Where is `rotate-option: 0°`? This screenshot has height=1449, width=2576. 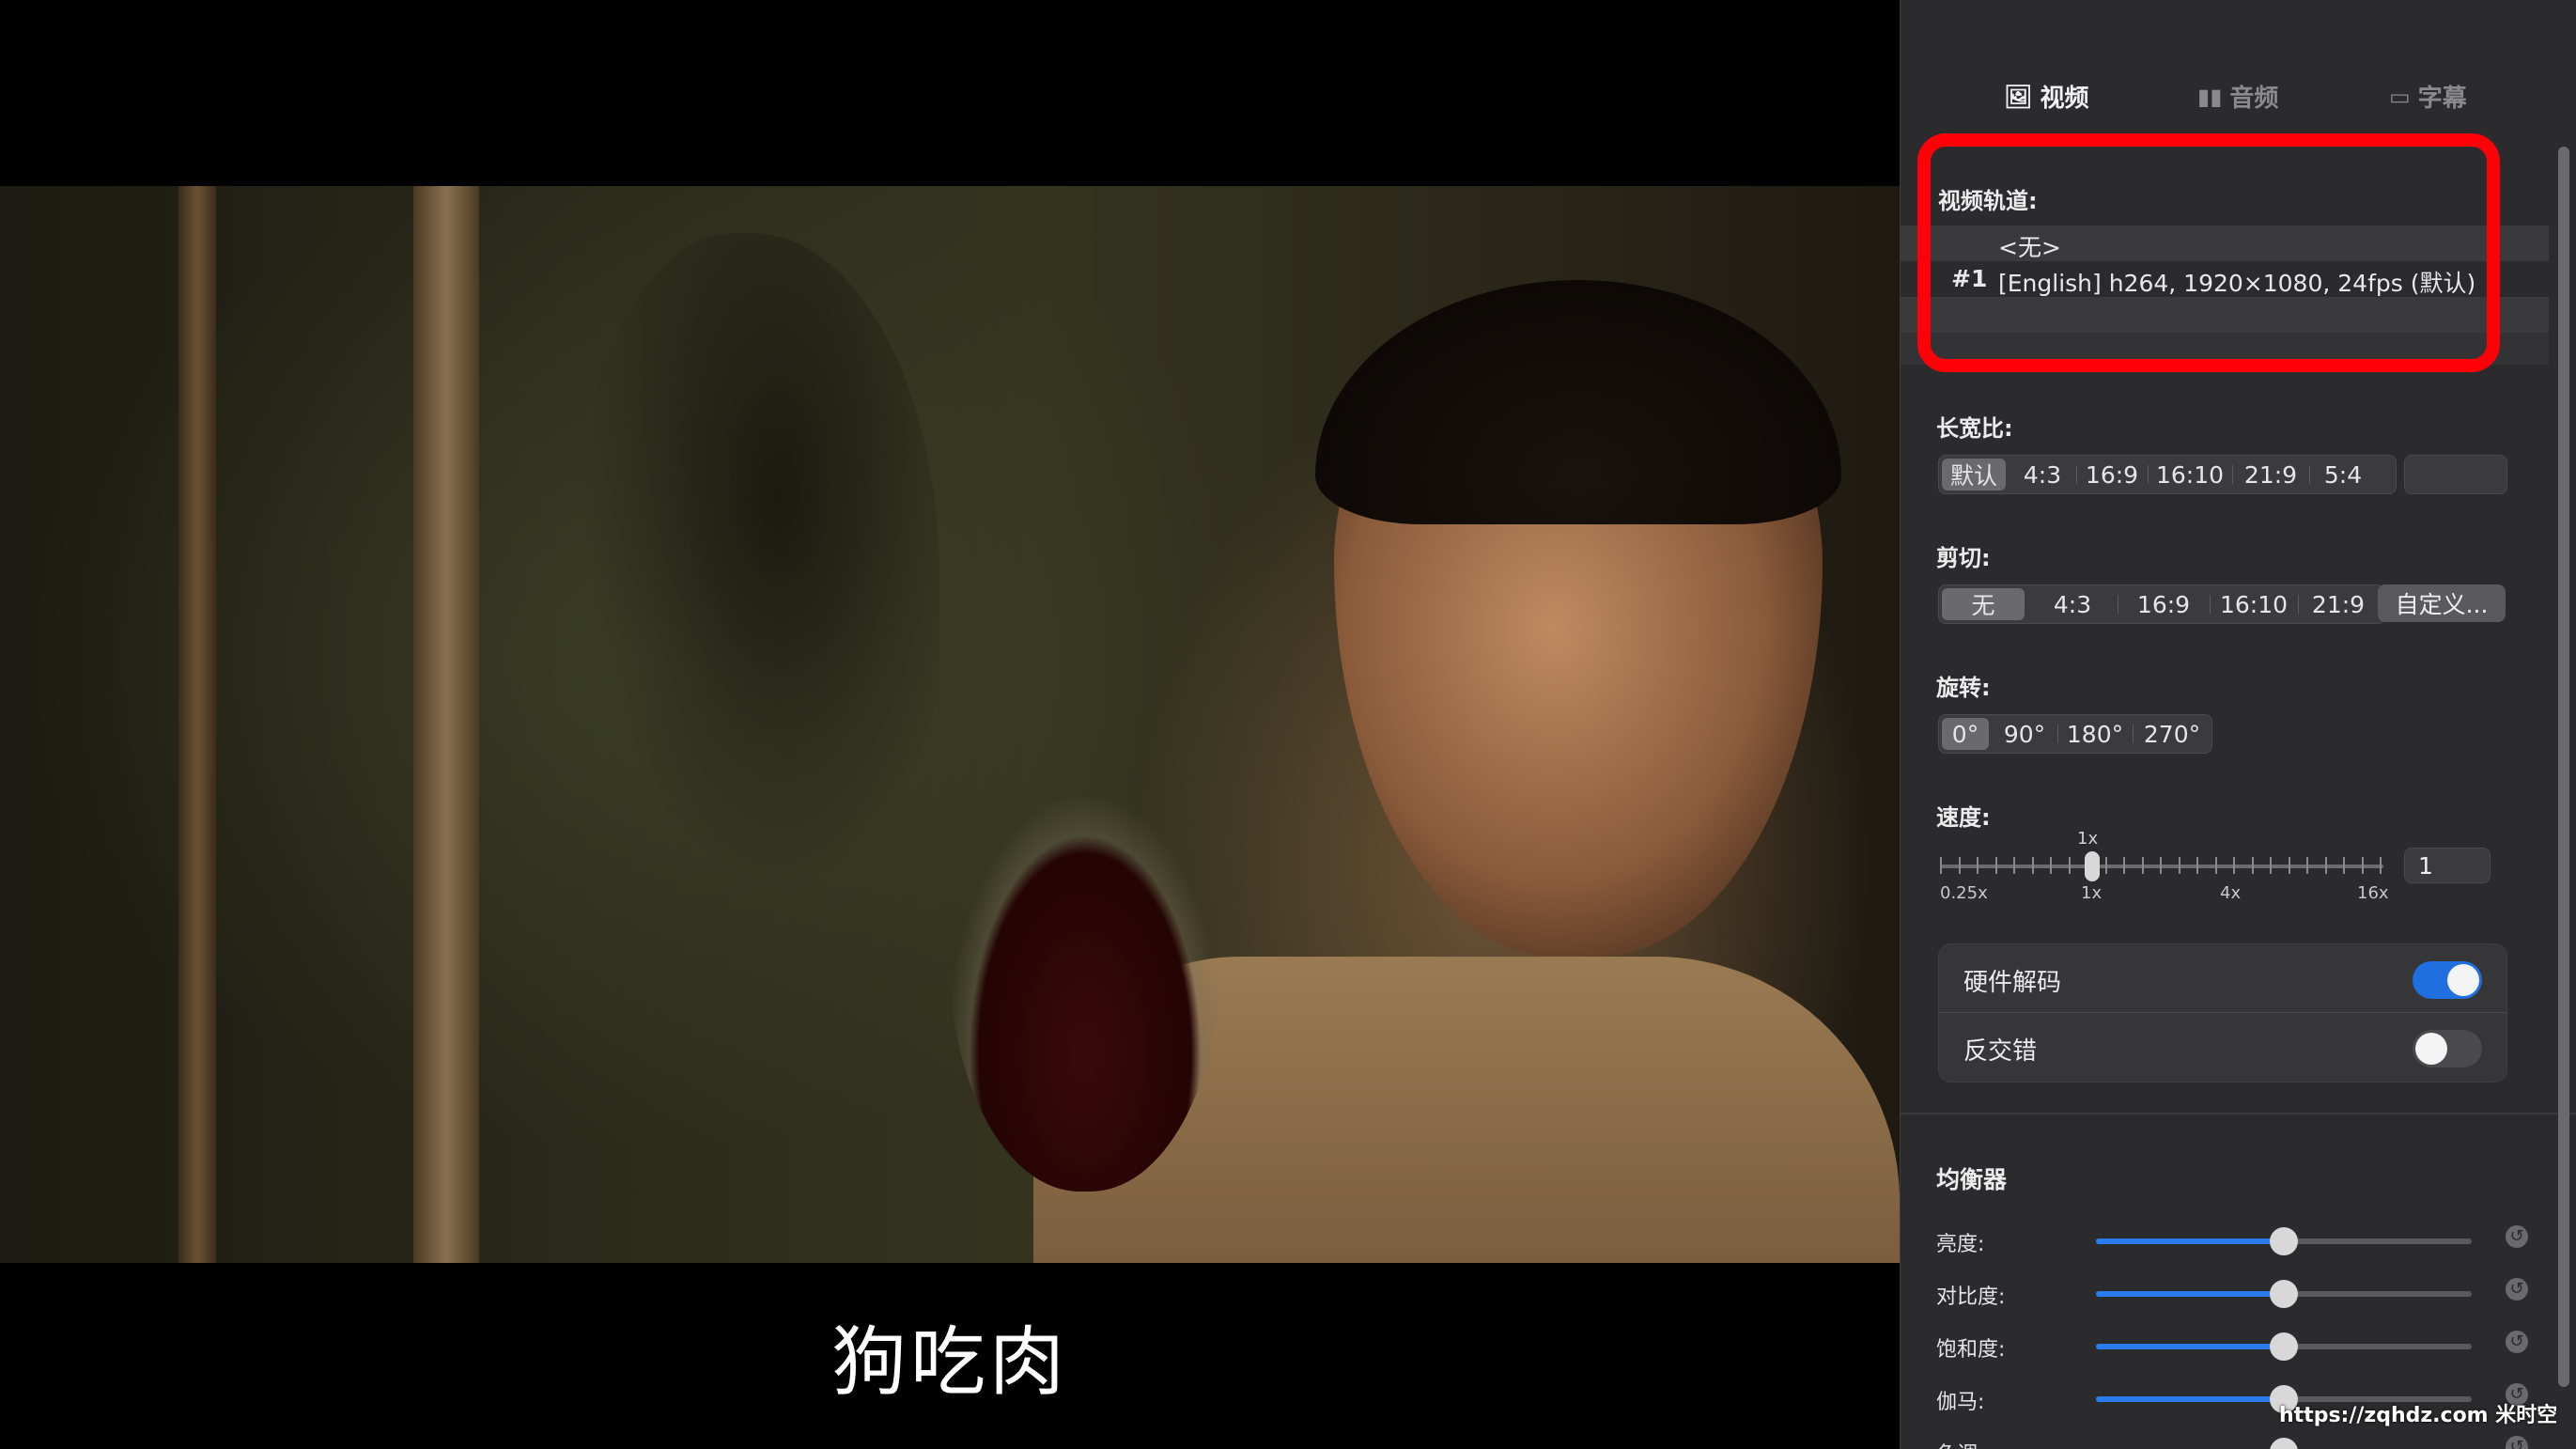
rotate-option: 0° is located at coordinates (1966, 734).